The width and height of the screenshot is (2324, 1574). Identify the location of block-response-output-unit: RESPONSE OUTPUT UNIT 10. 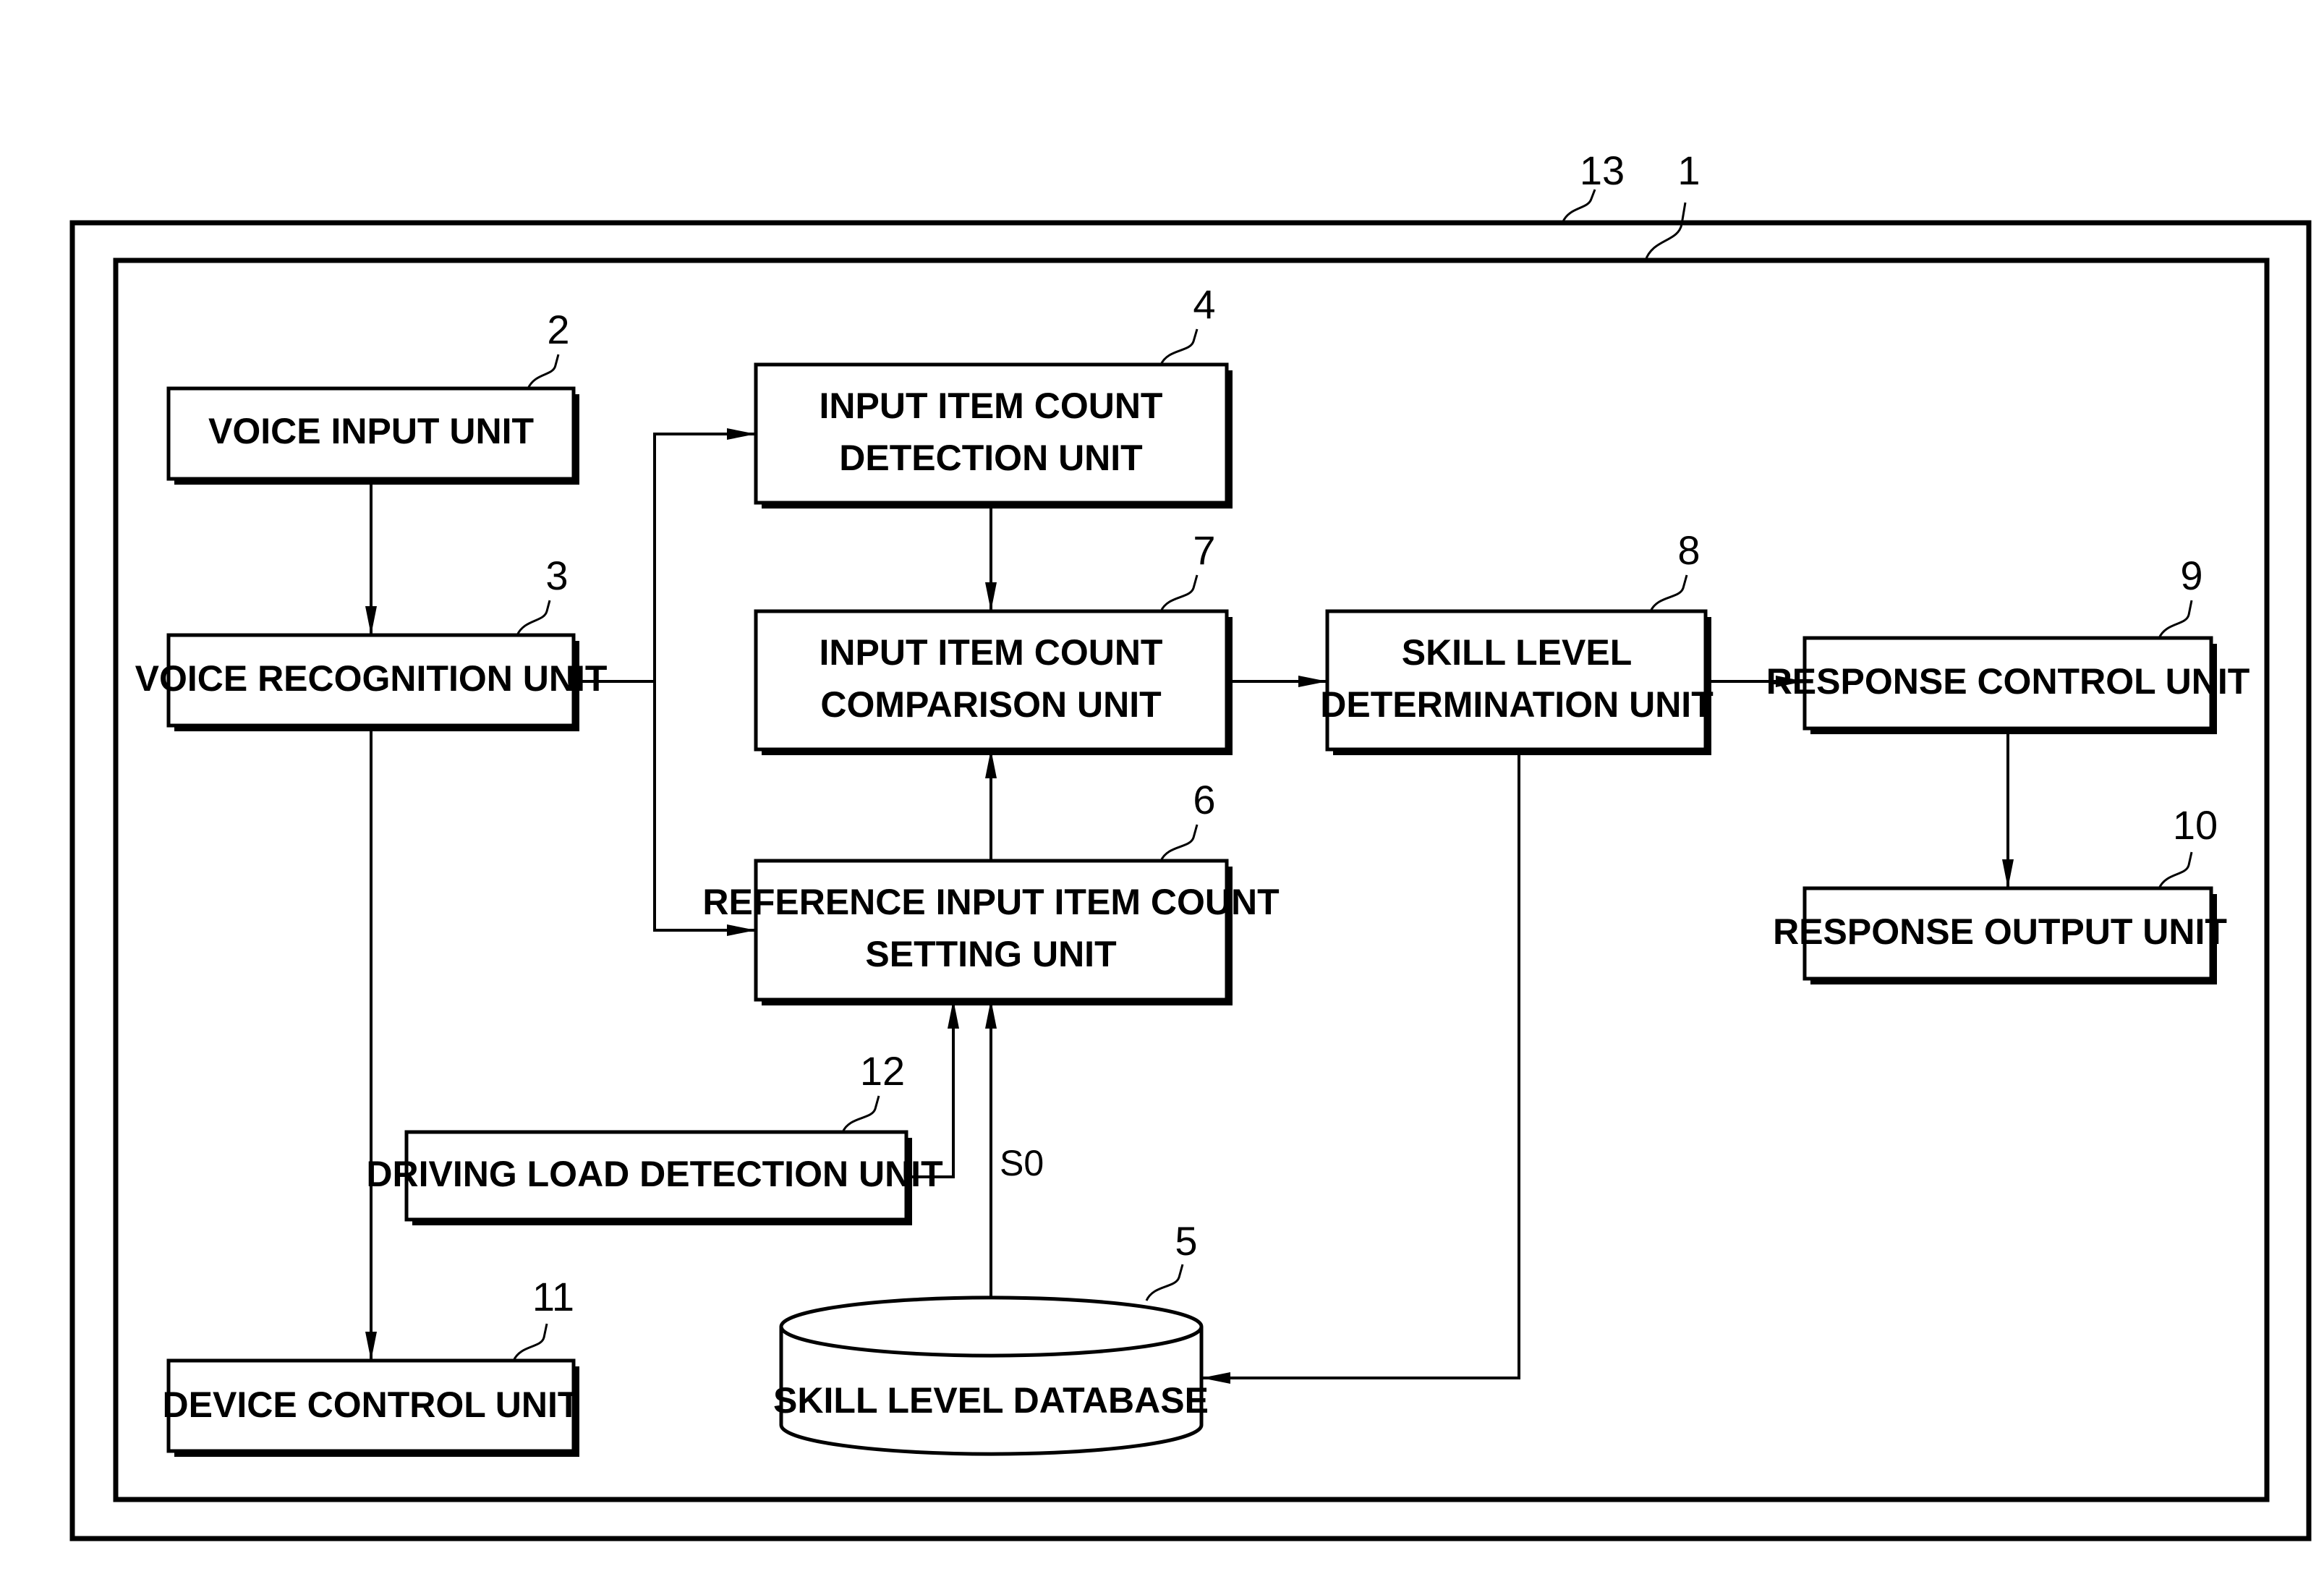
(2000, 893).